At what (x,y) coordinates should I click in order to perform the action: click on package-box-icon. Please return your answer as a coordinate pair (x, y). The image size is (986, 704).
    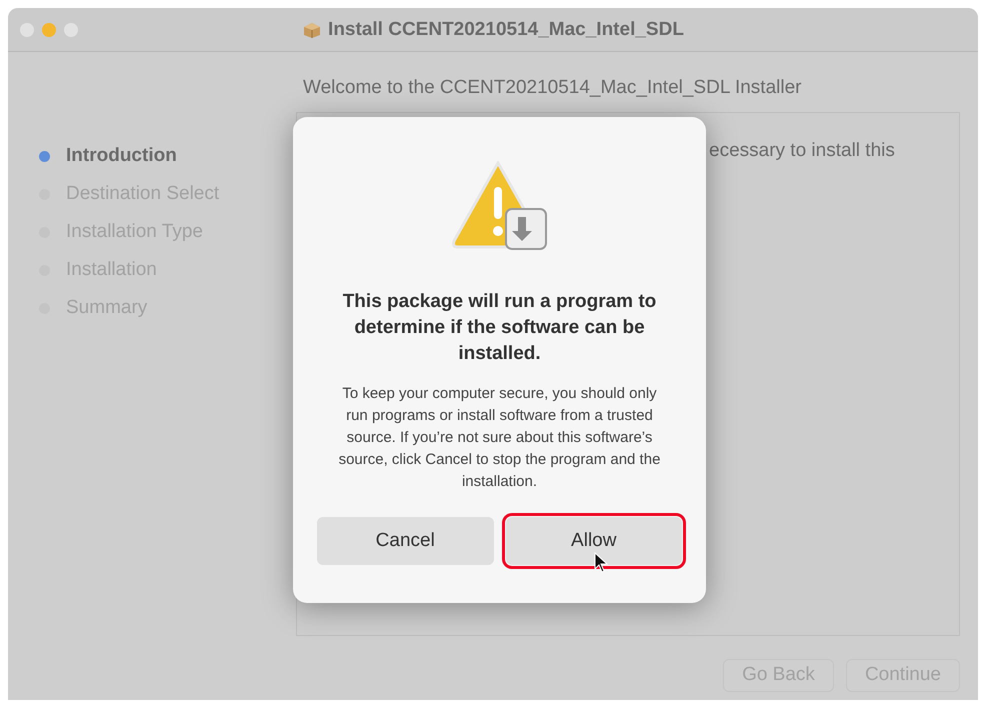
    Looking at the image, I should click on (312, 30).